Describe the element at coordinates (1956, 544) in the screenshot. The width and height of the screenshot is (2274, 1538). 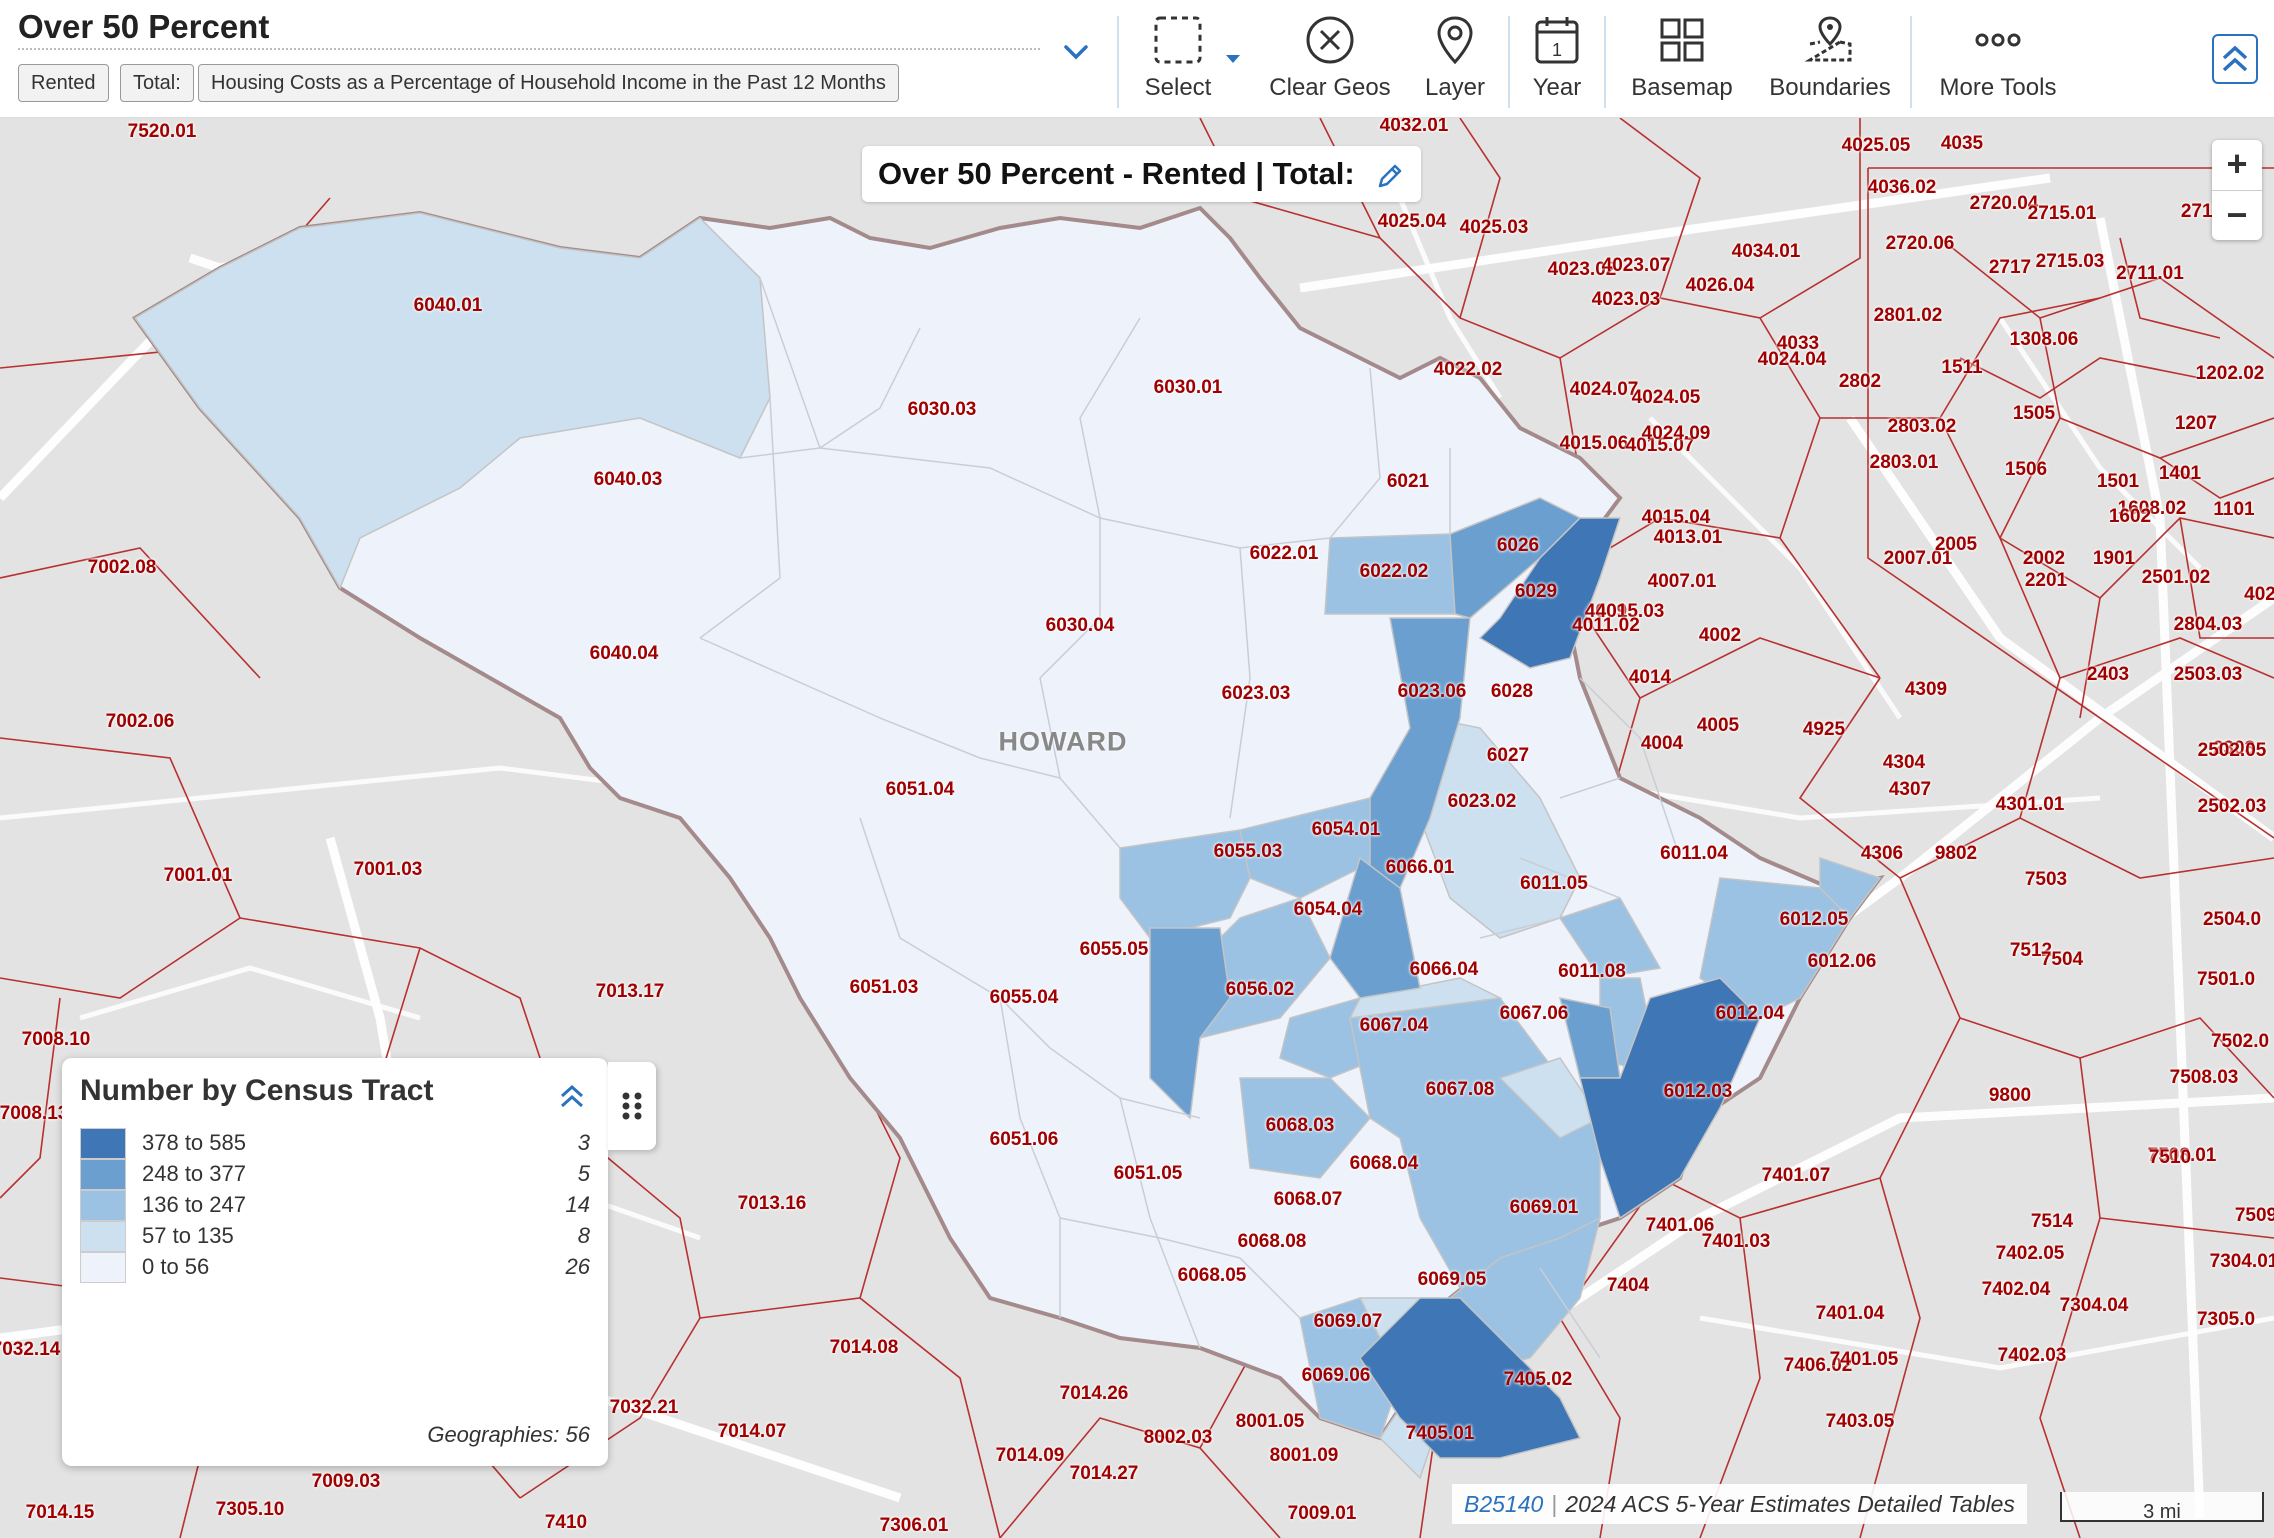
I see `tract-label: 2005` at that location.